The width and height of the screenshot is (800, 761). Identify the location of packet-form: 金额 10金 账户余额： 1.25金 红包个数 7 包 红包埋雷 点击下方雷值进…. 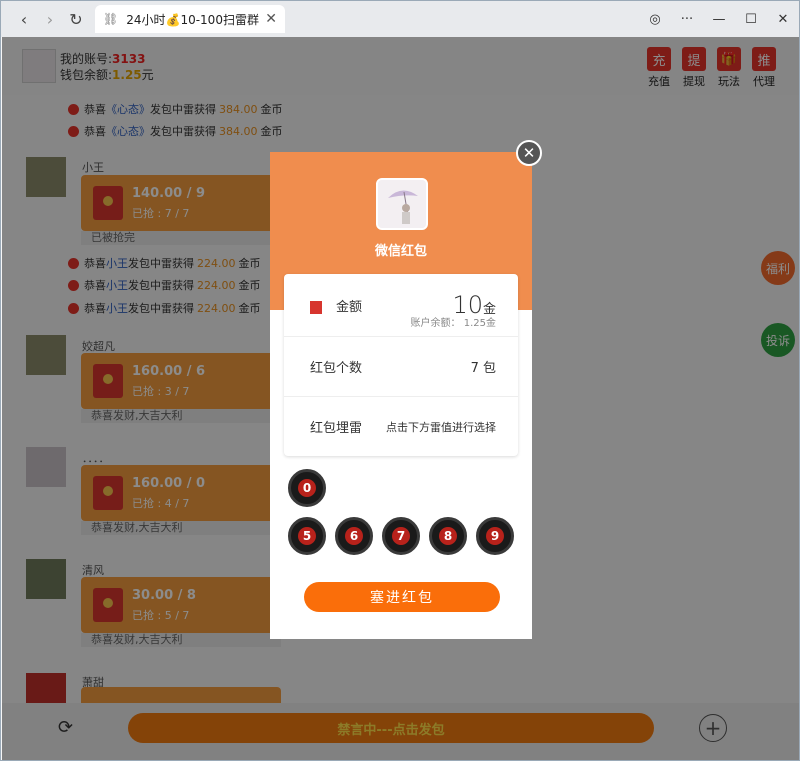
(401, 365).